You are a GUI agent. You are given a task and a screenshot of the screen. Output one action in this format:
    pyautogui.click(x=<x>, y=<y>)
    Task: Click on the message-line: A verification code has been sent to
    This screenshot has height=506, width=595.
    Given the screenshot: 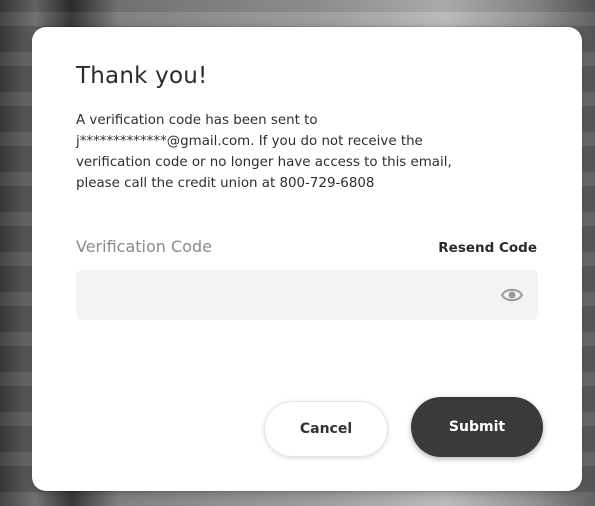 What is the action you would take?
    pyautogui.click(x=197, y=120)
    